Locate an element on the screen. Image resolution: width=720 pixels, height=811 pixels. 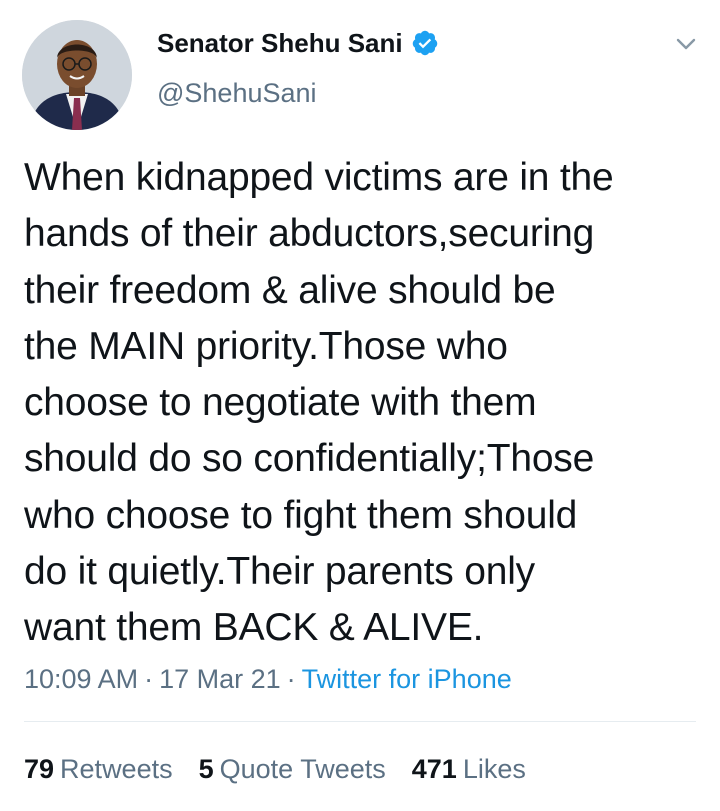
author-handle: @ShehuSani is located at coordinates (237, 93).